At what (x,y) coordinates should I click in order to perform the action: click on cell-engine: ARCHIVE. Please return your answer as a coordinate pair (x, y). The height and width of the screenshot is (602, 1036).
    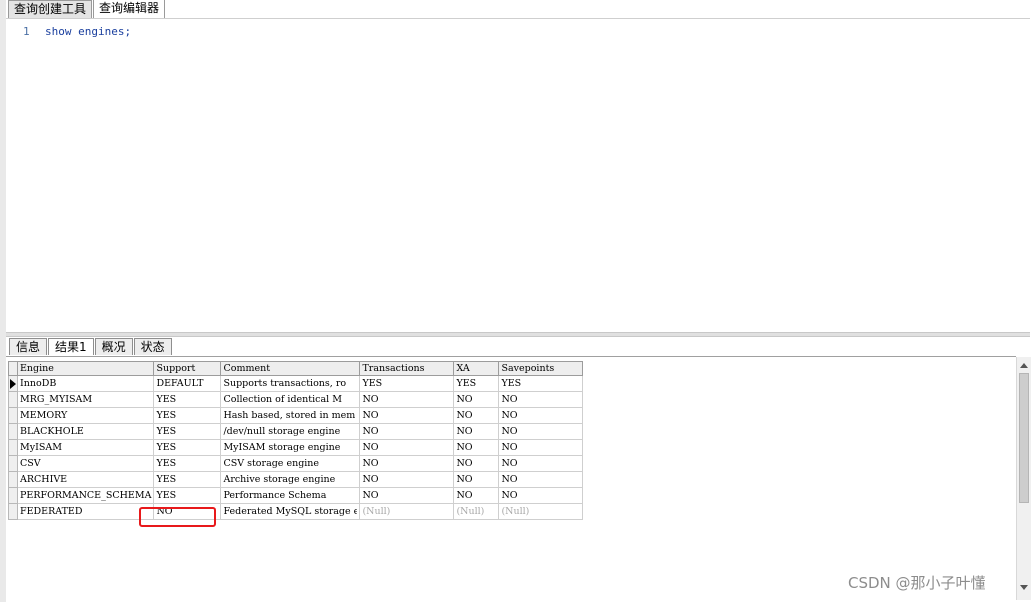
    Looking at the image, I should click on (85, 479).